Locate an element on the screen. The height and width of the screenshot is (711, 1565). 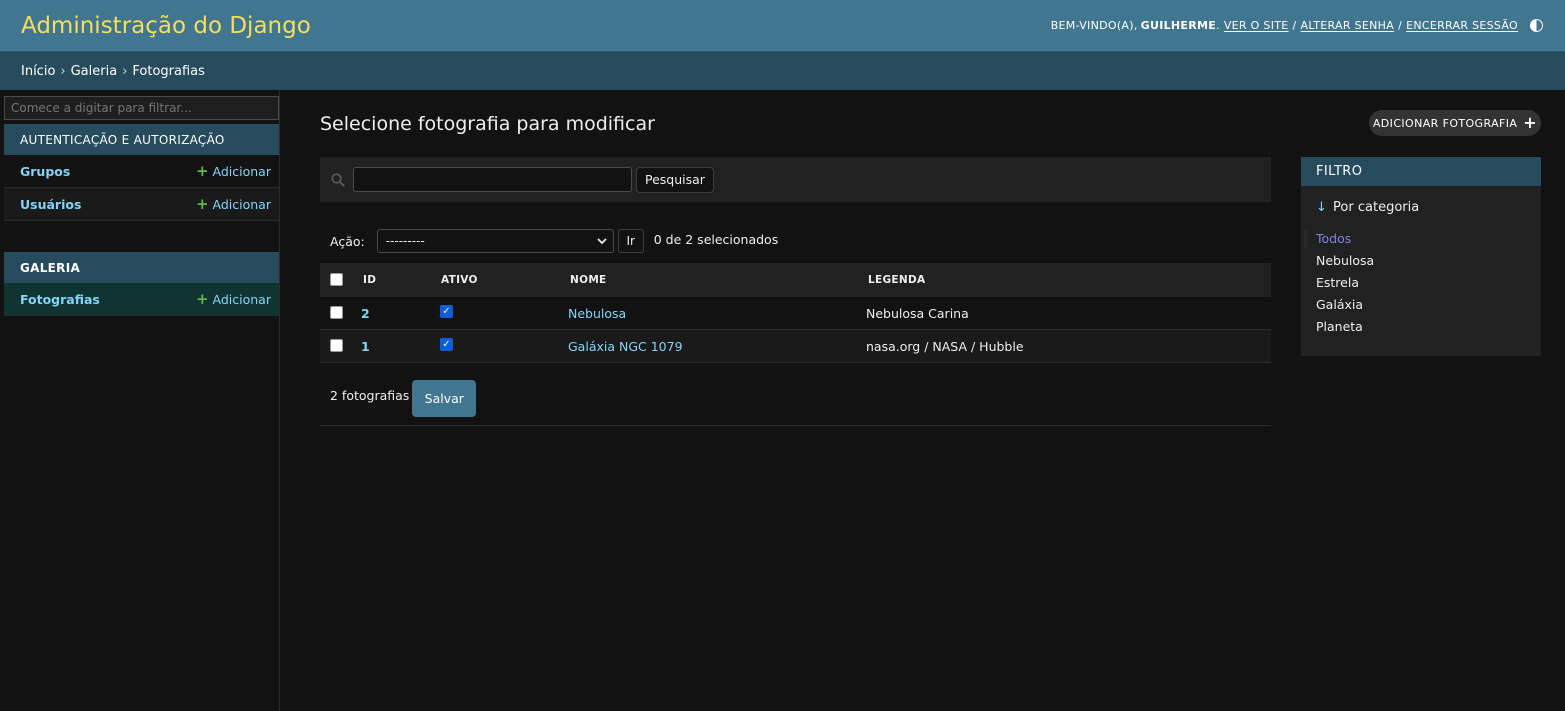
actions-bar: Ação: --------- Ir 0 de 2 selecionados is located at coordinates (554, 241).